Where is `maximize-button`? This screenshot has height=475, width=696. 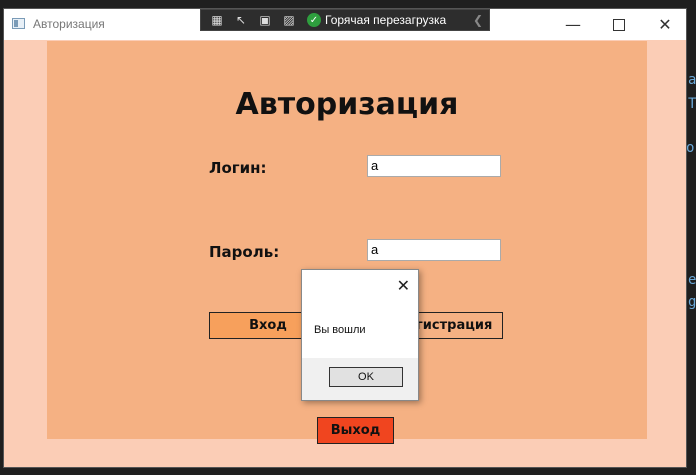
maximize-button is located at coordinates (619, 24).